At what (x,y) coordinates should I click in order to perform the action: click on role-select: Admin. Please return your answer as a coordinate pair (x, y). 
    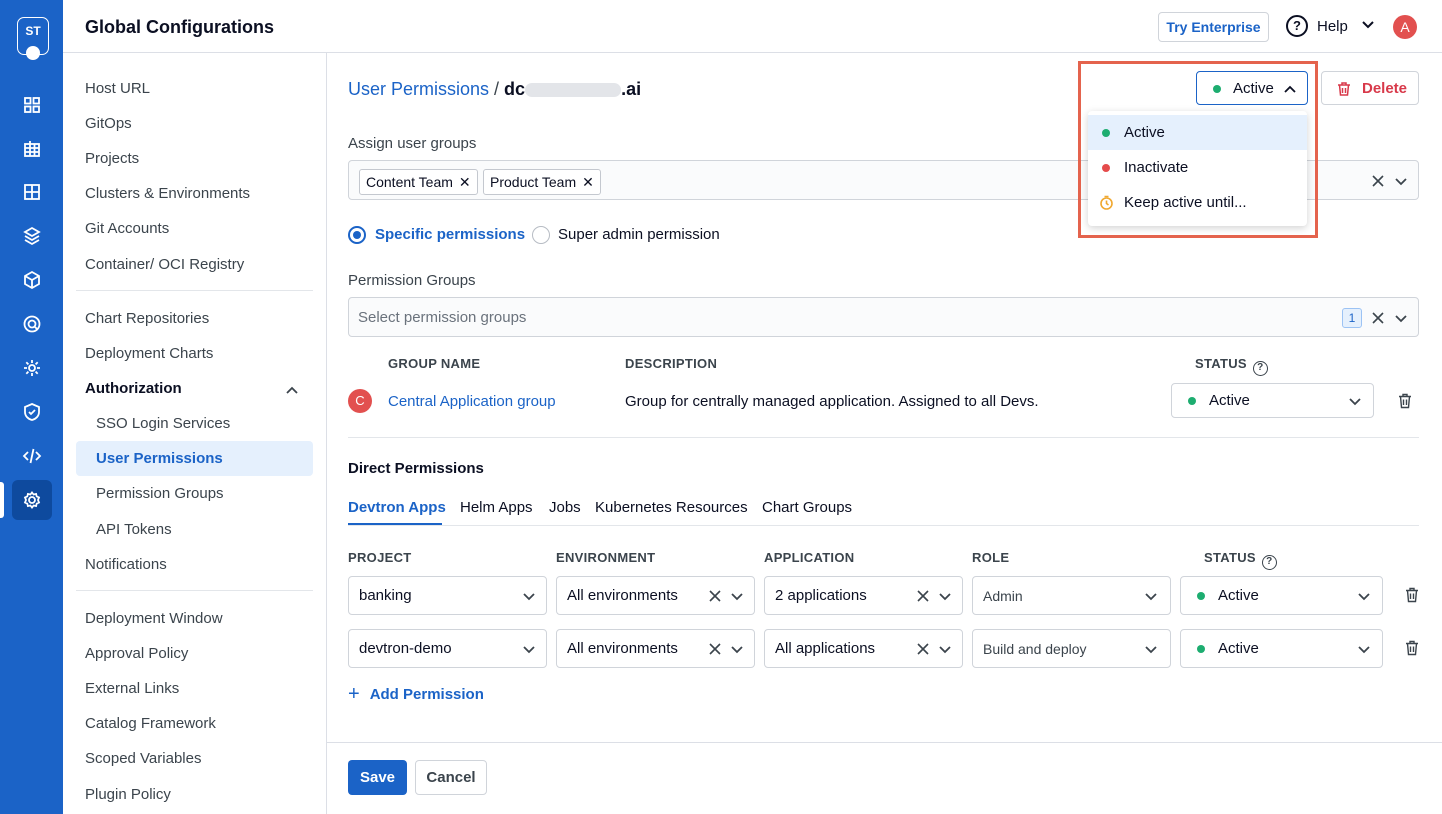
    Looking at the image, I should click on (1071, 595).